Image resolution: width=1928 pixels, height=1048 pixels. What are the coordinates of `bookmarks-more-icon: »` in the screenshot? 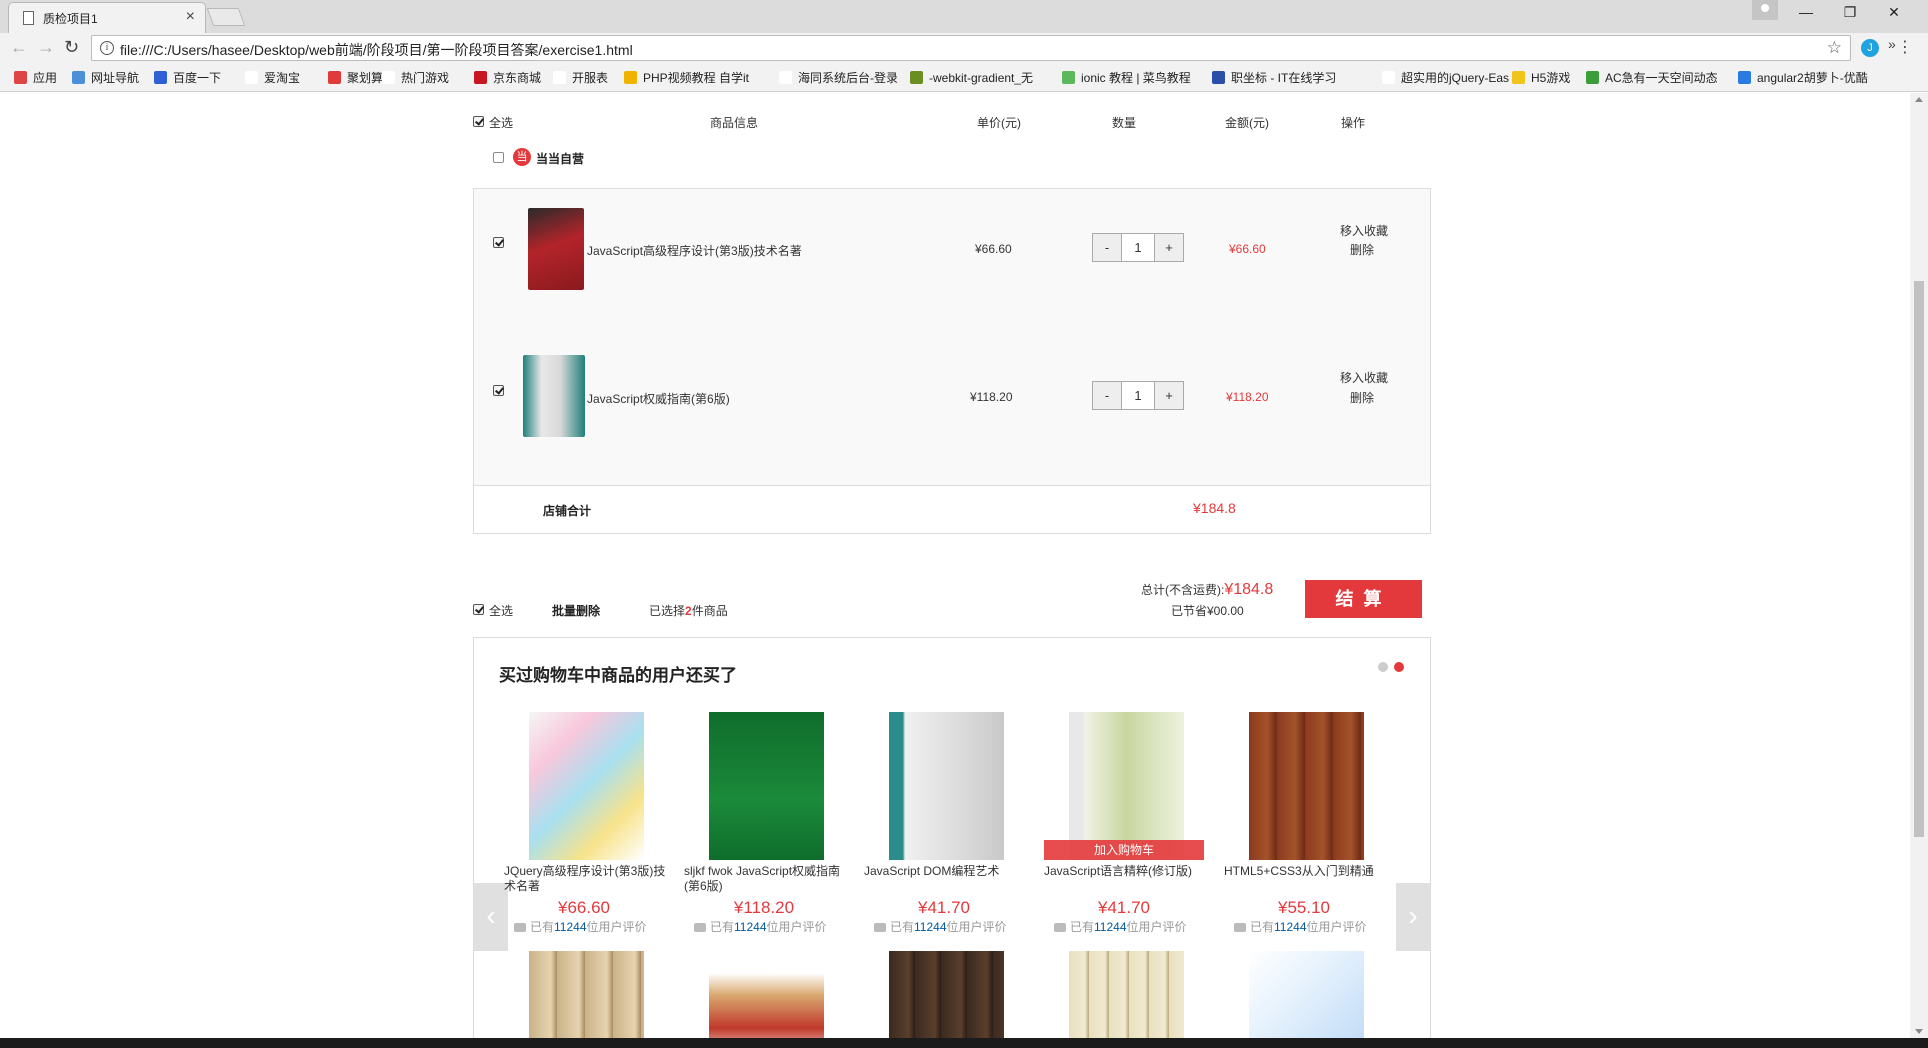 It's located at (1892, 44).